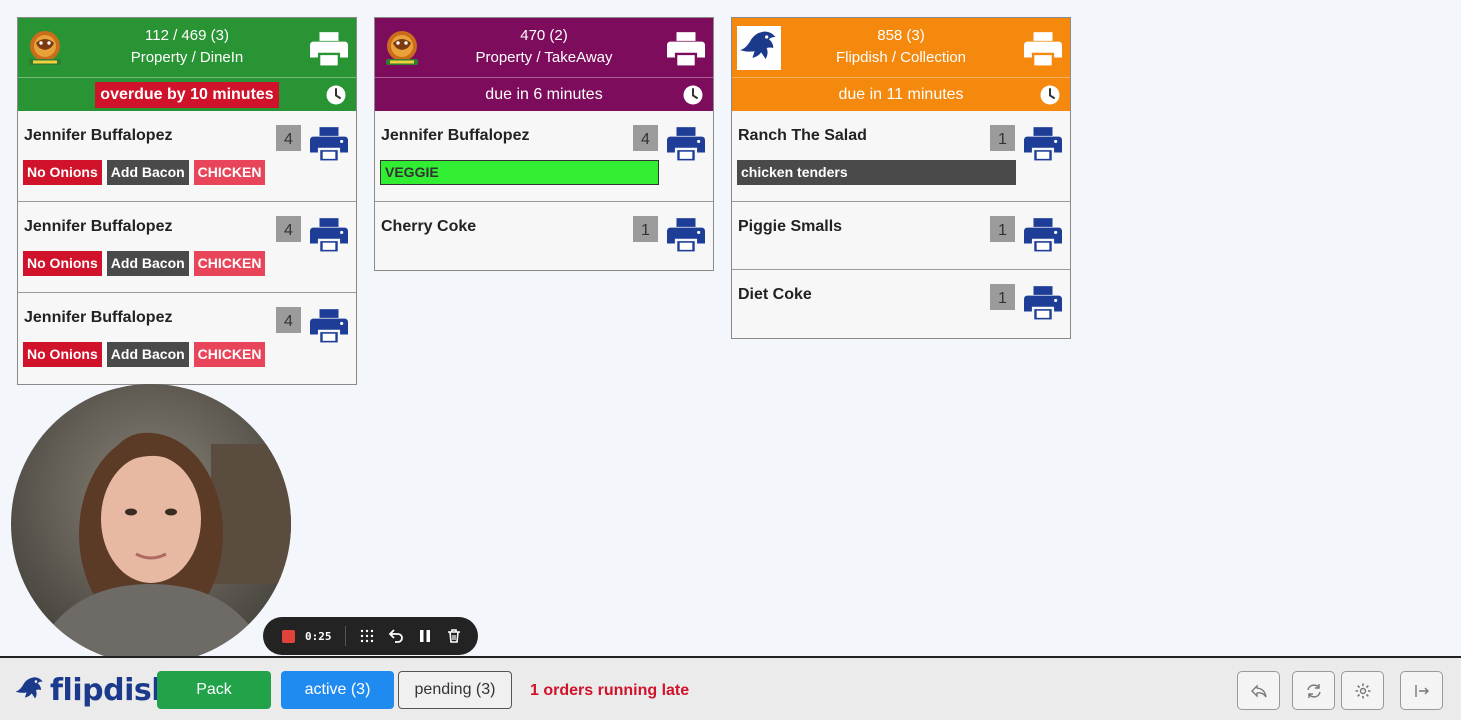 The image size is (1461, 720). I want to click on grid-icon, so click(367, 636).